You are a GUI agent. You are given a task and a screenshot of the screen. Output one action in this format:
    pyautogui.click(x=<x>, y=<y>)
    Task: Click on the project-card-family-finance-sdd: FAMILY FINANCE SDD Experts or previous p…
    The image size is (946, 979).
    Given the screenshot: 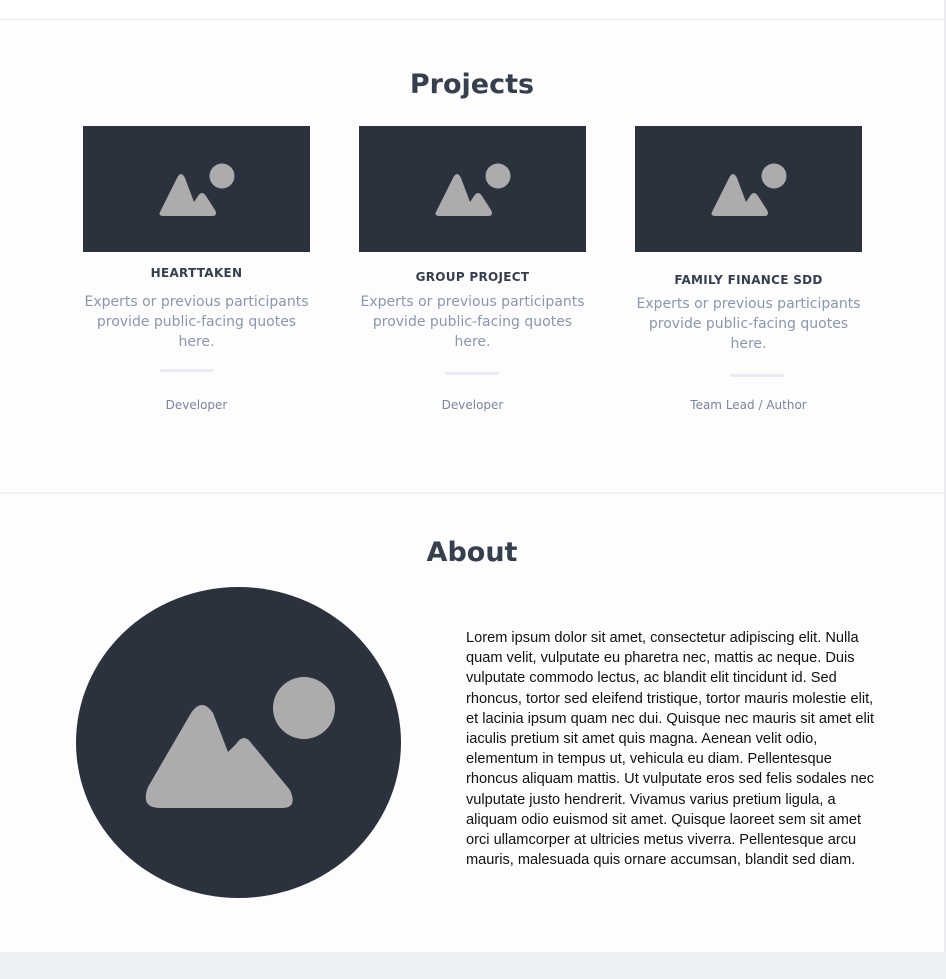 What is the action you would take?
    pyautogui.click(x=748, y=276)
    